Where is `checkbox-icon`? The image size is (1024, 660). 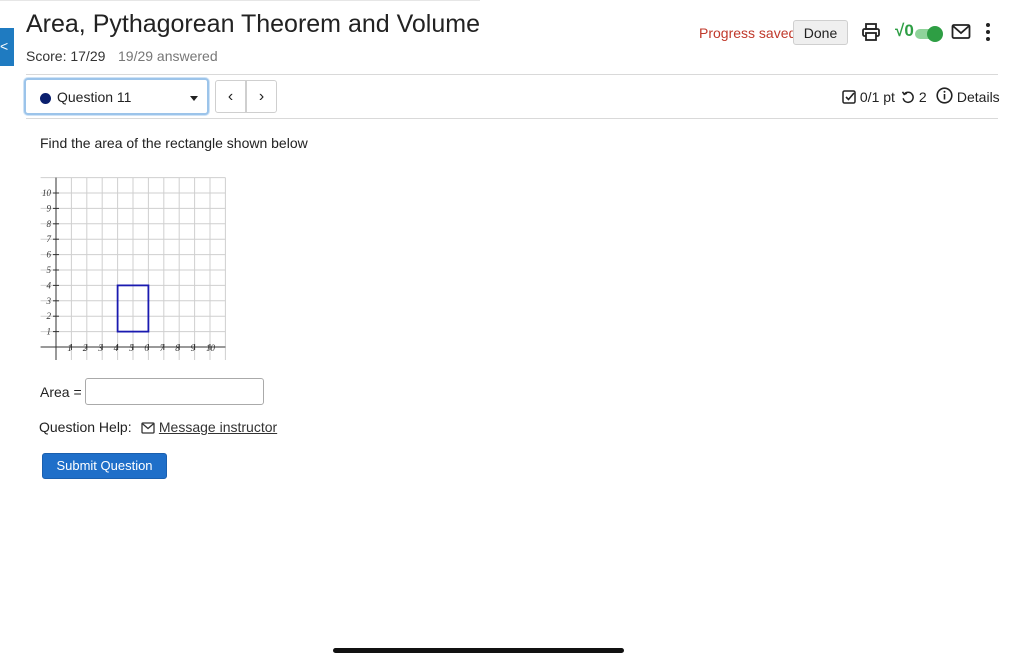
checkbox-icon is located at coordinates (849, 97).